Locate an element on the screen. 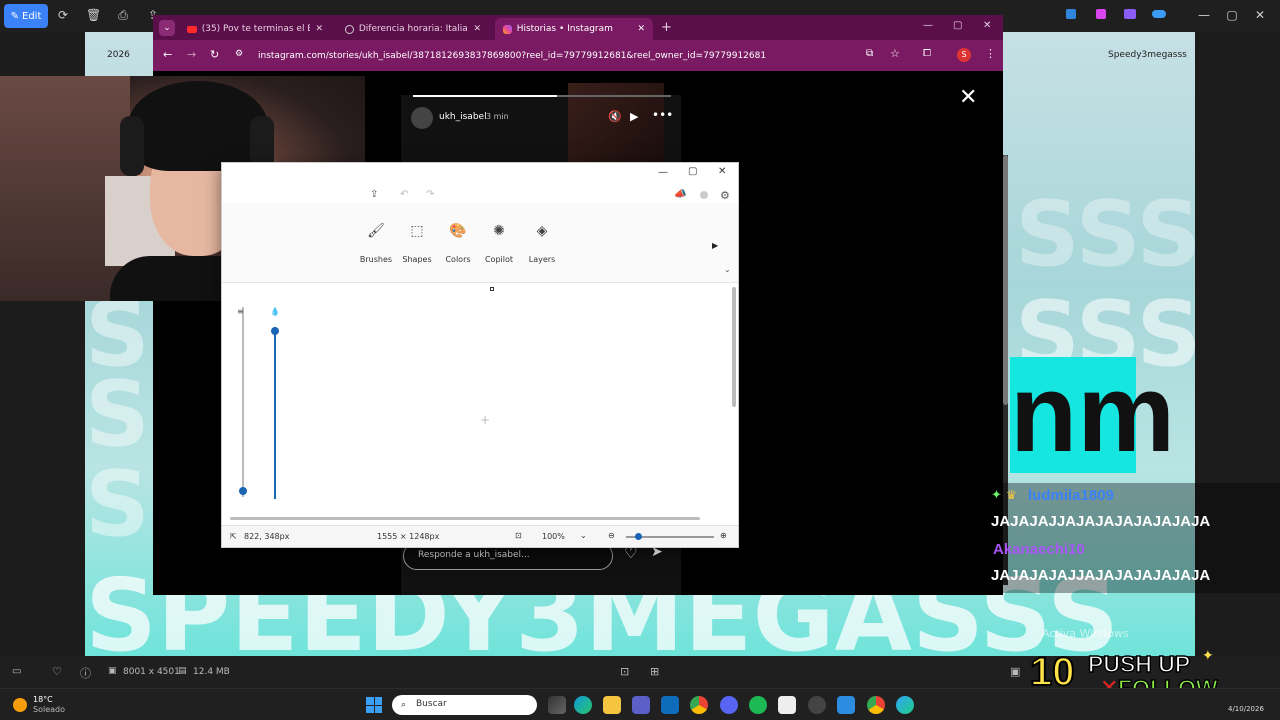 The height and width of the screenshot is (720, 1280). zoom-dropdown-icon: ⌄ is located at coordinates (583, 535).